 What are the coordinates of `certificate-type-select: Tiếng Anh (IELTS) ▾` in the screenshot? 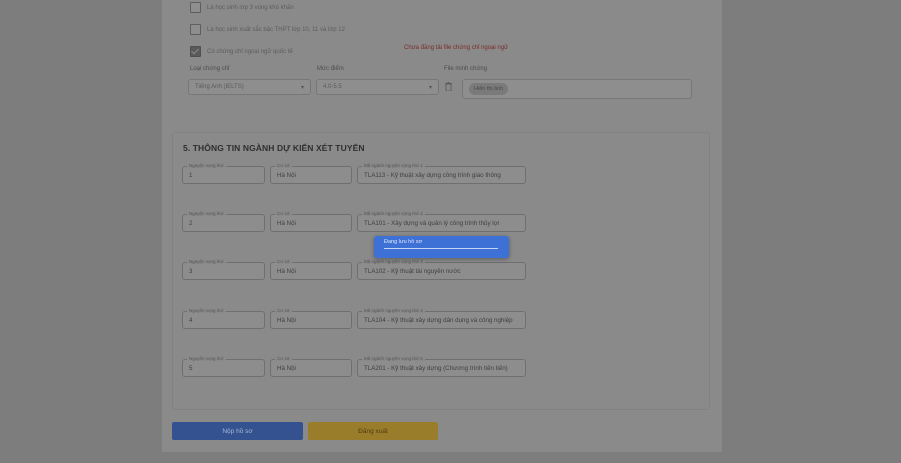 It's located at (249, 87).